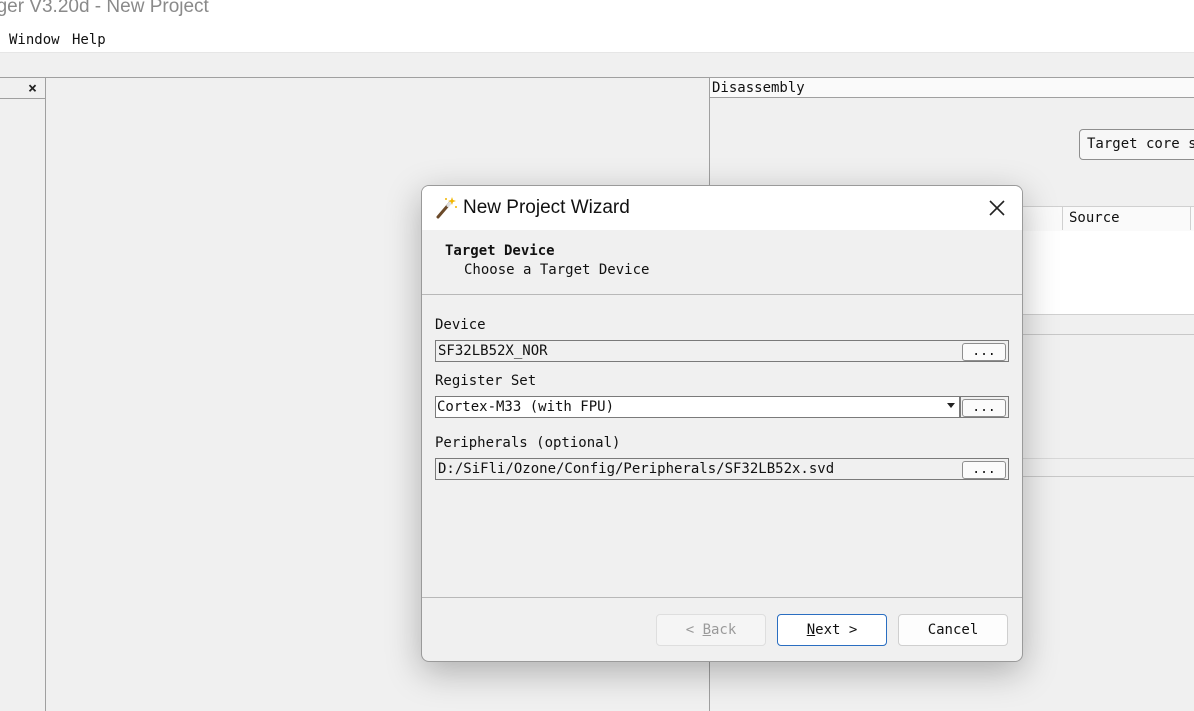 This screenshot has height=711, width=1194. I want to click on target-core-button-label: Target core su, so click(1140, 144).